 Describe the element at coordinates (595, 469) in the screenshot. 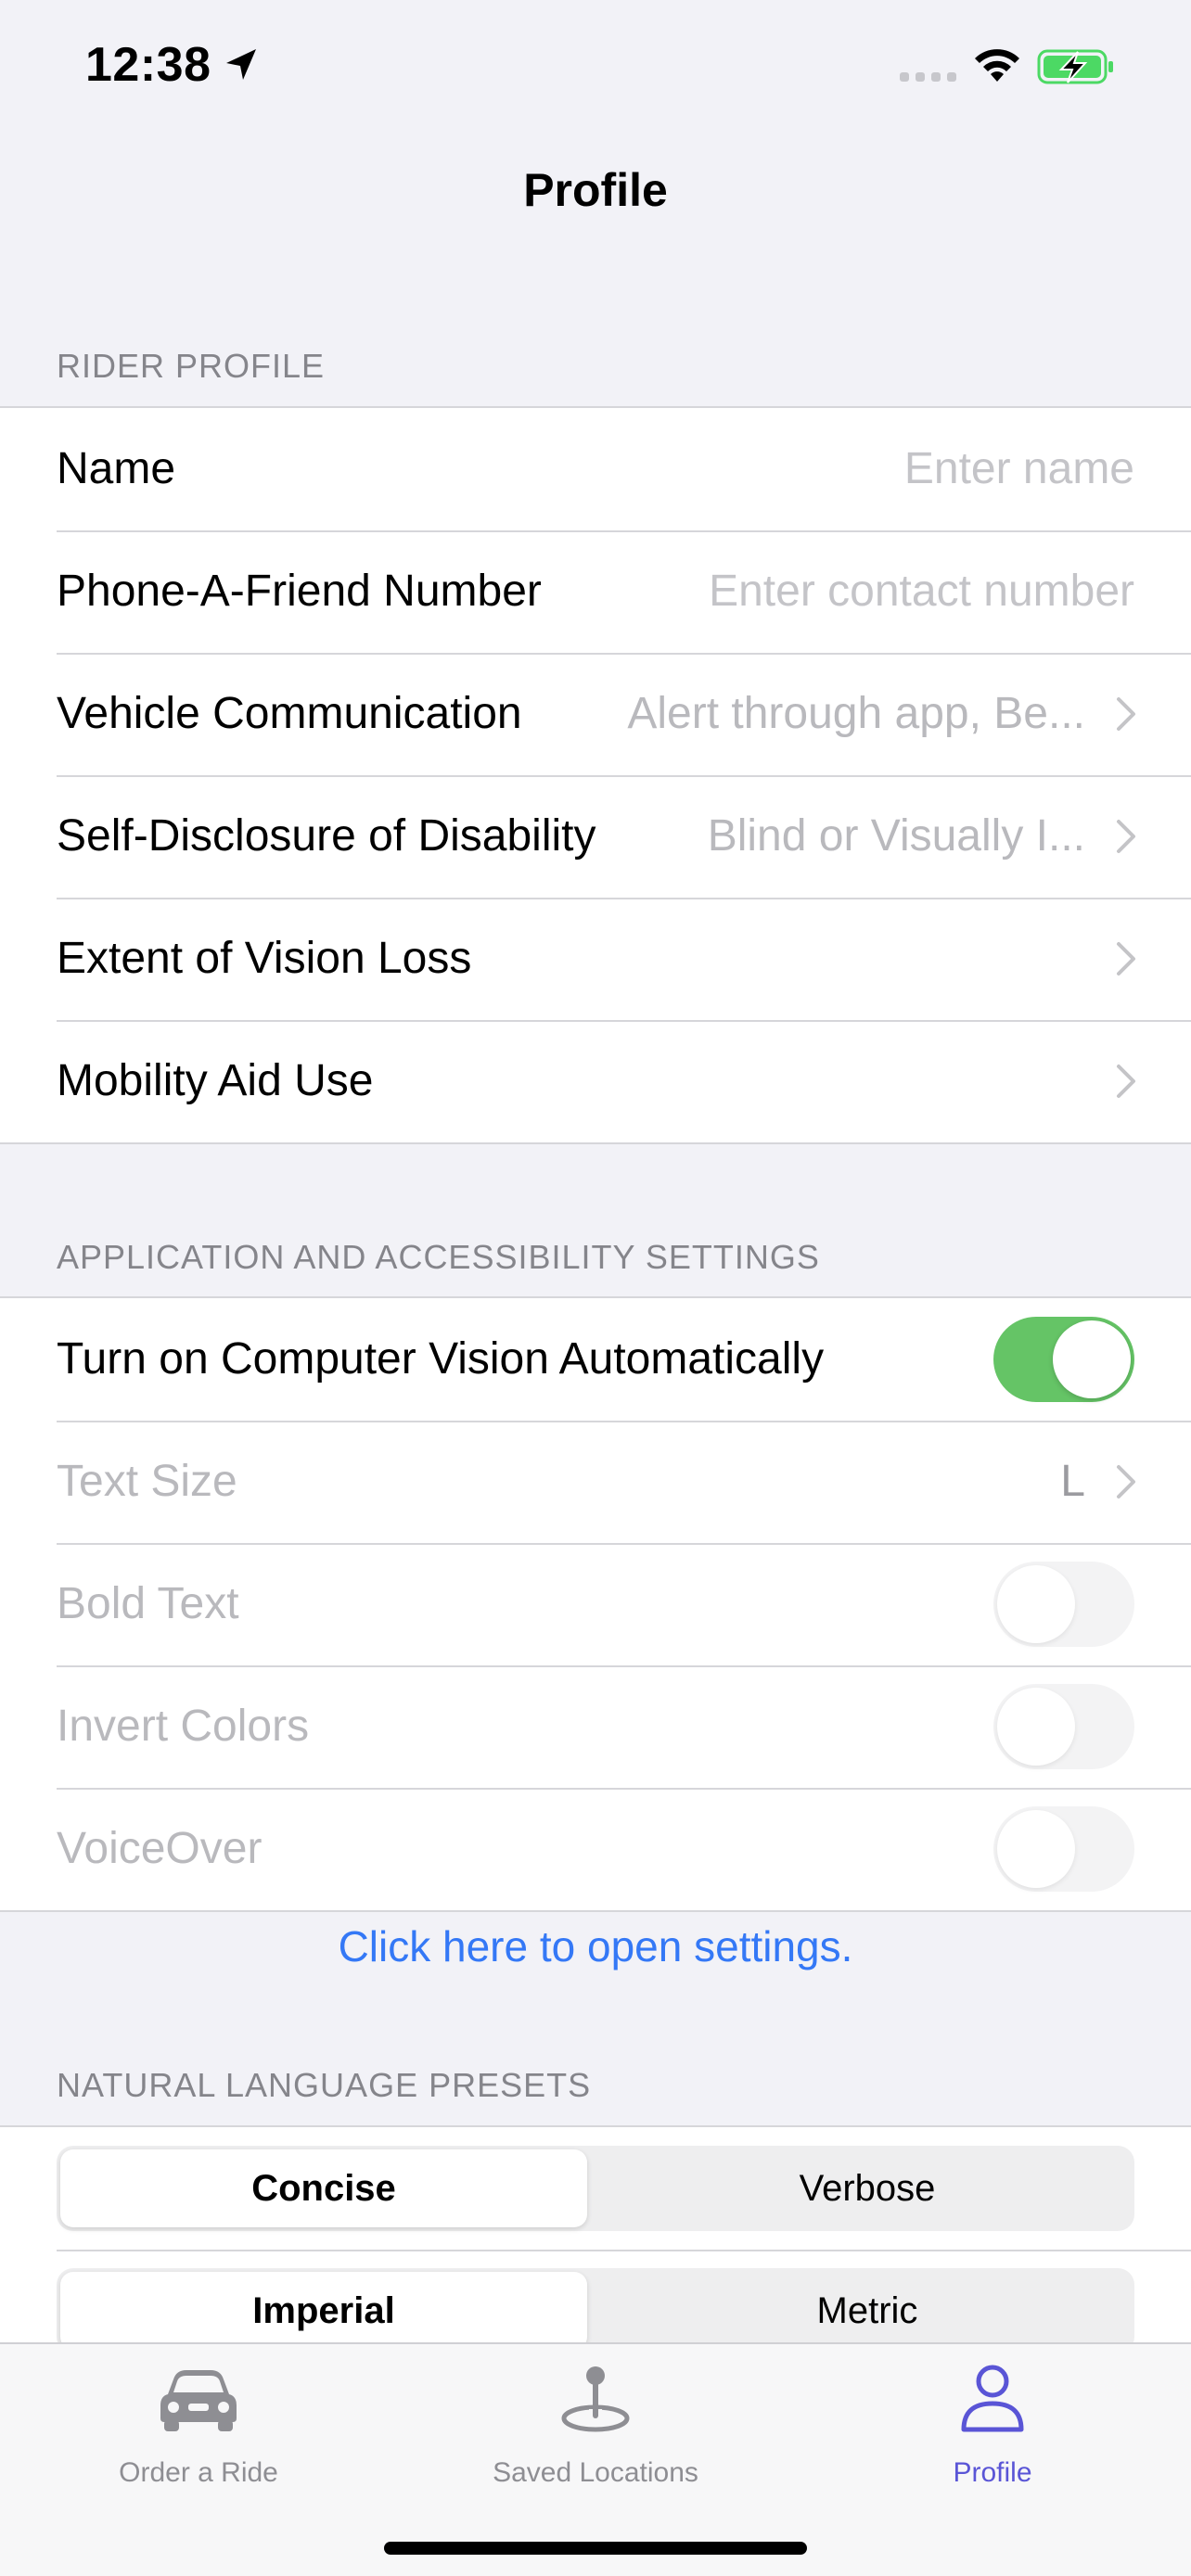

I see `name-row: Name Enter name` at that location.